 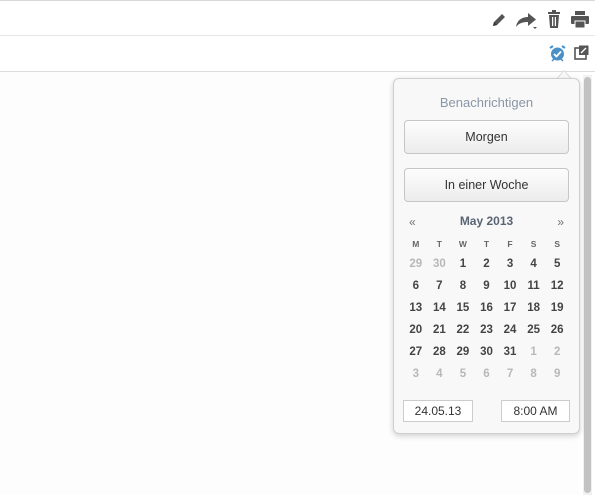 I want to click on calendar-week-row: 3456789, so click(x=486, y=374).